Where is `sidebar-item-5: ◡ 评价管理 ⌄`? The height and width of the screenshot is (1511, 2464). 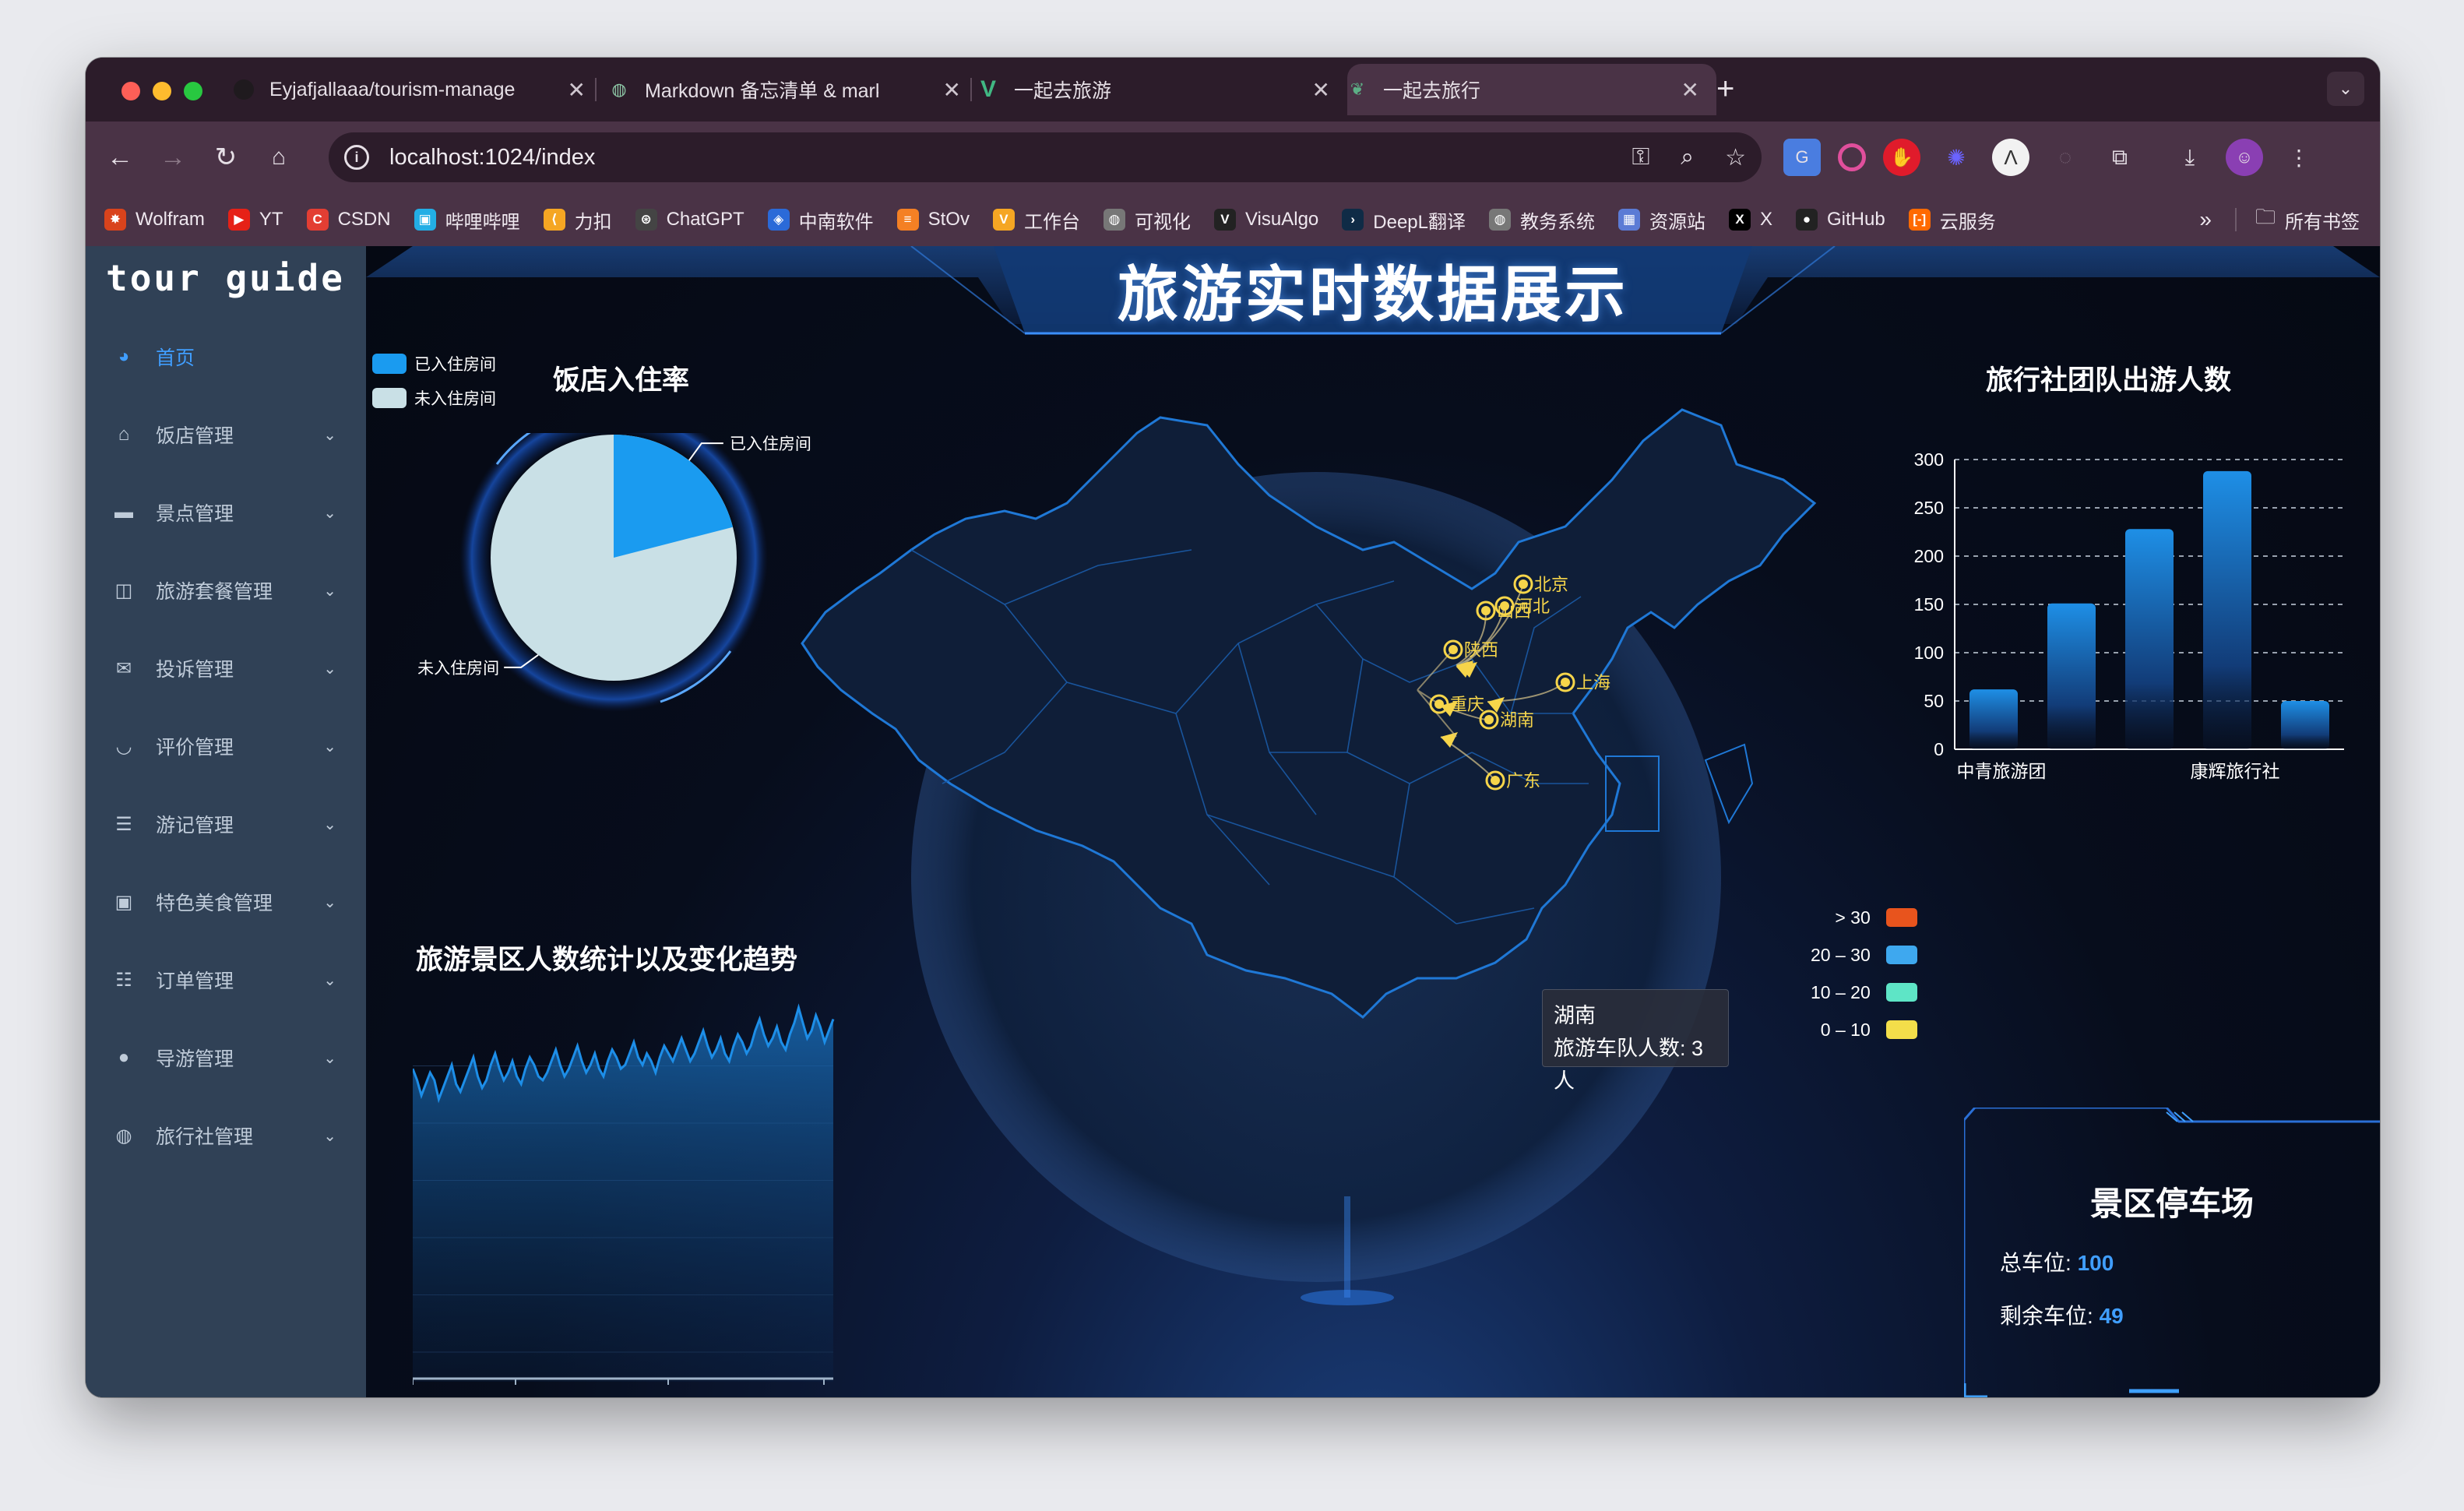
sidebar-item-5: ◡ 评价管理 ⌄ is located at coordinates (226, 746).